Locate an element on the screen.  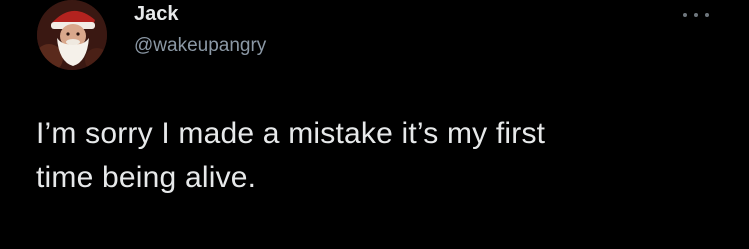
avatar is located at coordinates (72, 35).